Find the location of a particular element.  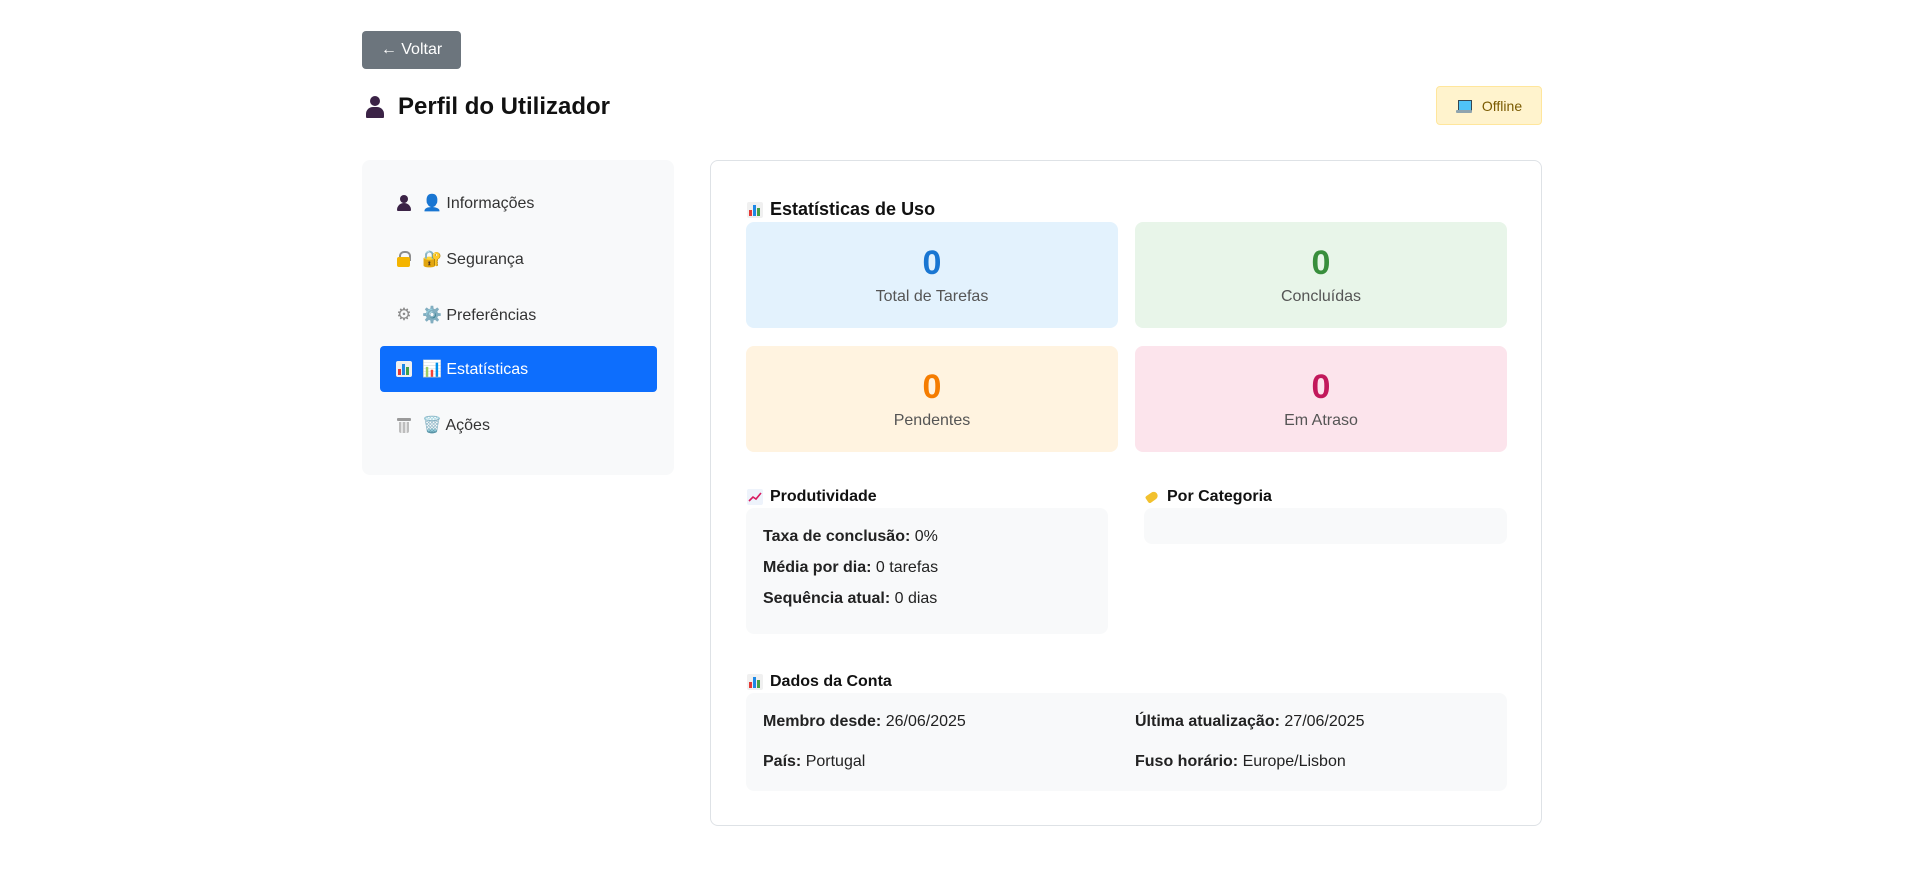

completion-rate-row: Taxa de conclusão: 0% is located at coordinates (850, 537).